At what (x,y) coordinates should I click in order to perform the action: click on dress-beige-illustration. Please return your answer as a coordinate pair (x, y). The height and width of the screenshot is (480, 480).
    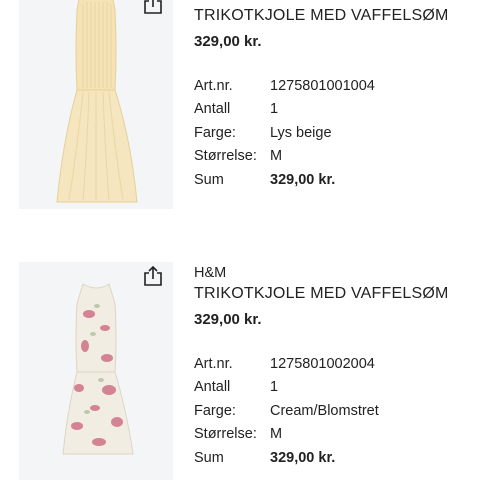
    Looking at the image, I should click on (97, 101).